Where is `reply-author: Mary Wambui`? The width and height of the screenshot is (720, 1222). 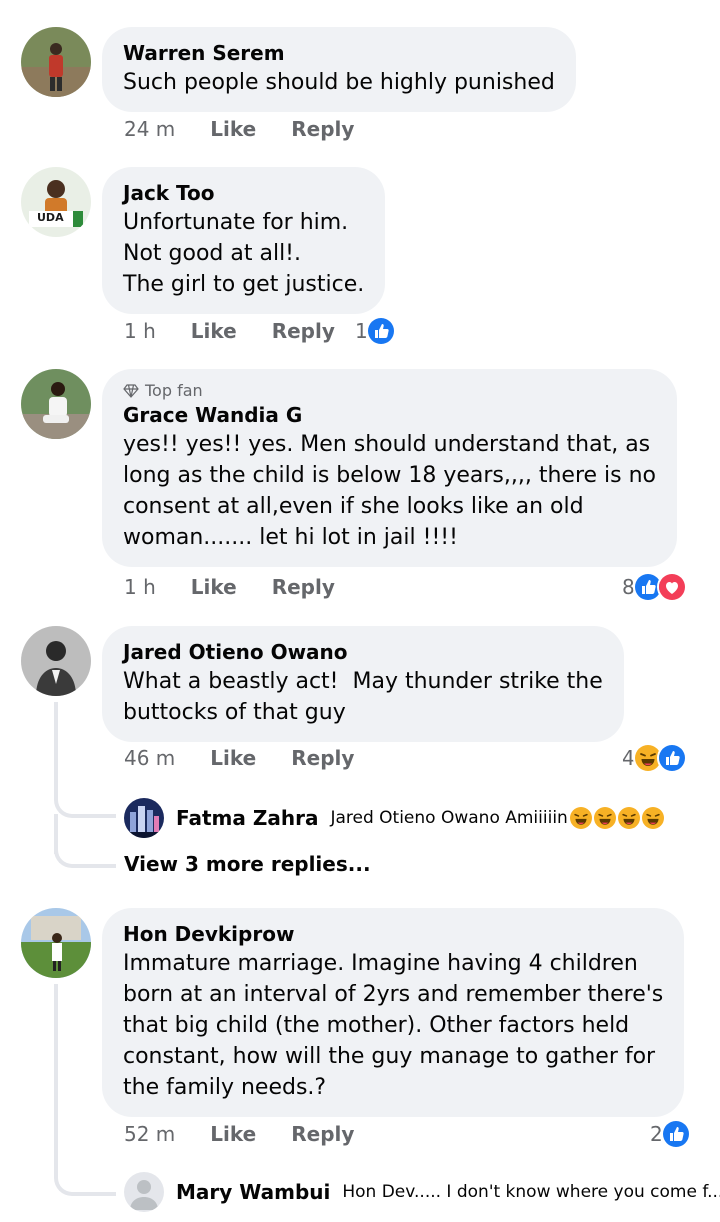 reply-author: Mary Wambui is located at coordinates (253, 1192).